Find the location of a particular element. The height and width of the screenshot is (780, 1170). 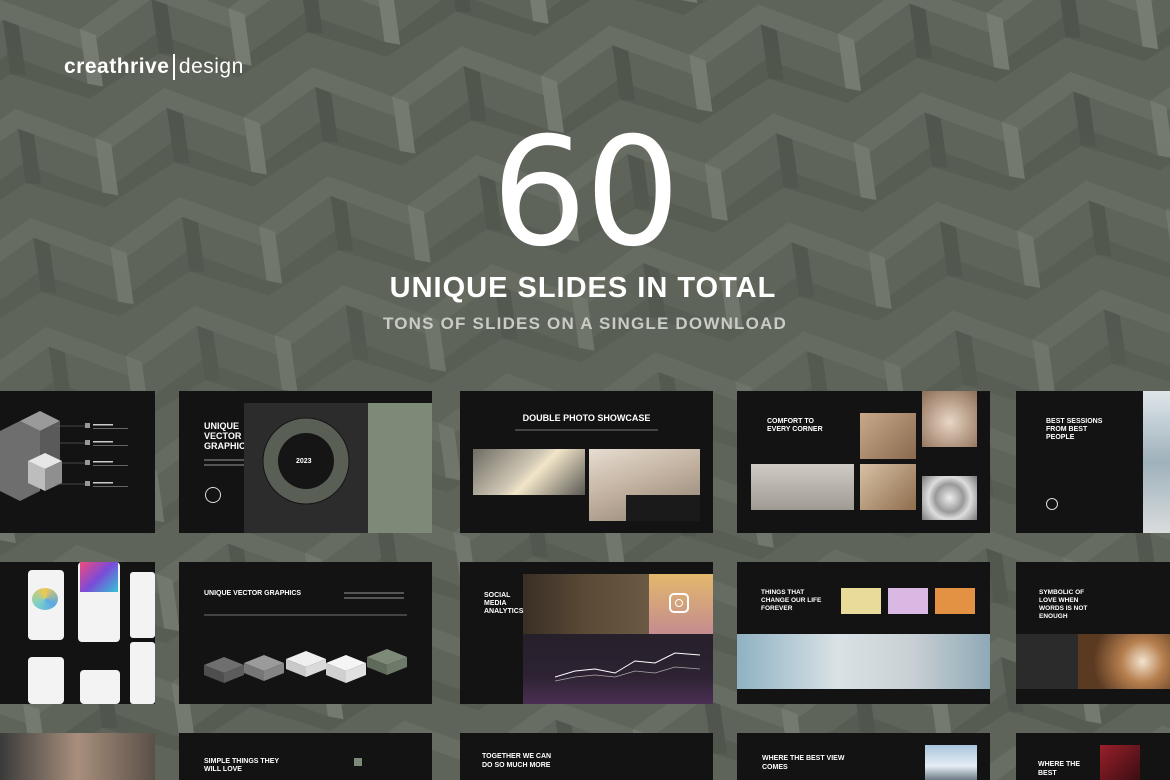

photo-coffee is located at coordinates (1124, 661).